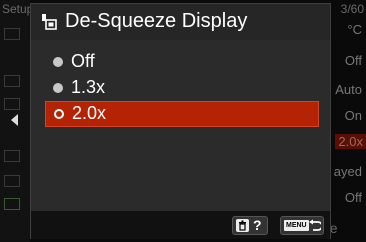 The width and height of the screenshot is (366, 242). What do you see at coordinates (242, 225) in the screenshot?
I see `trash-key-icon` at bounding box center [242, 225].